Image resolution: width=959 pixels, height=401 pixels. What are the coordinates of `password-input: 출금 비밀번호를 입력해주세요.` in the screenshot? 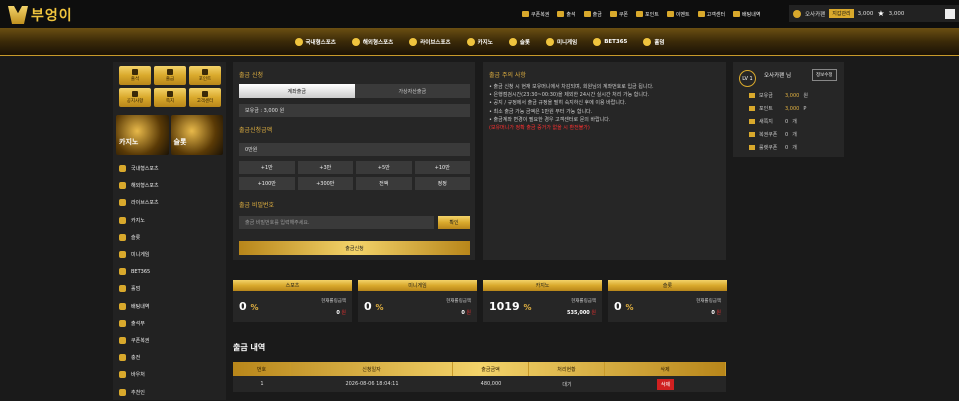 It's located at (336, 222).